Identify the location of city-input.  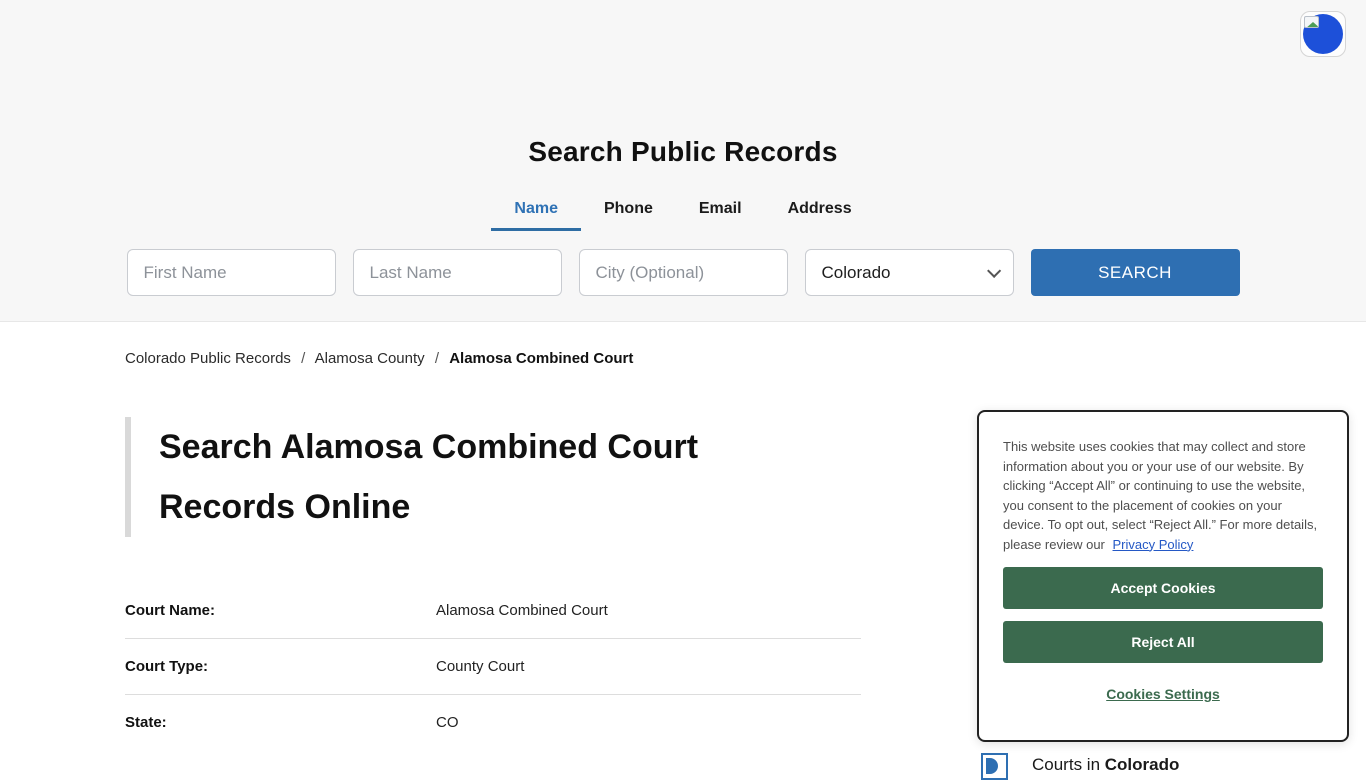
(683, 272).